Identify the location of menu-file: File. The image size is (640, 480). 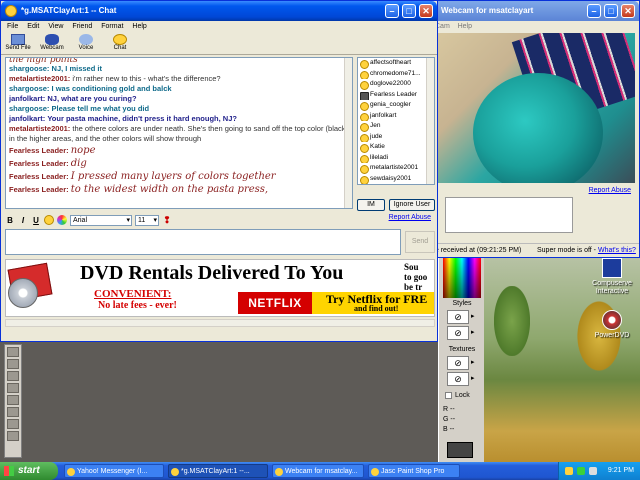
(12, 27).